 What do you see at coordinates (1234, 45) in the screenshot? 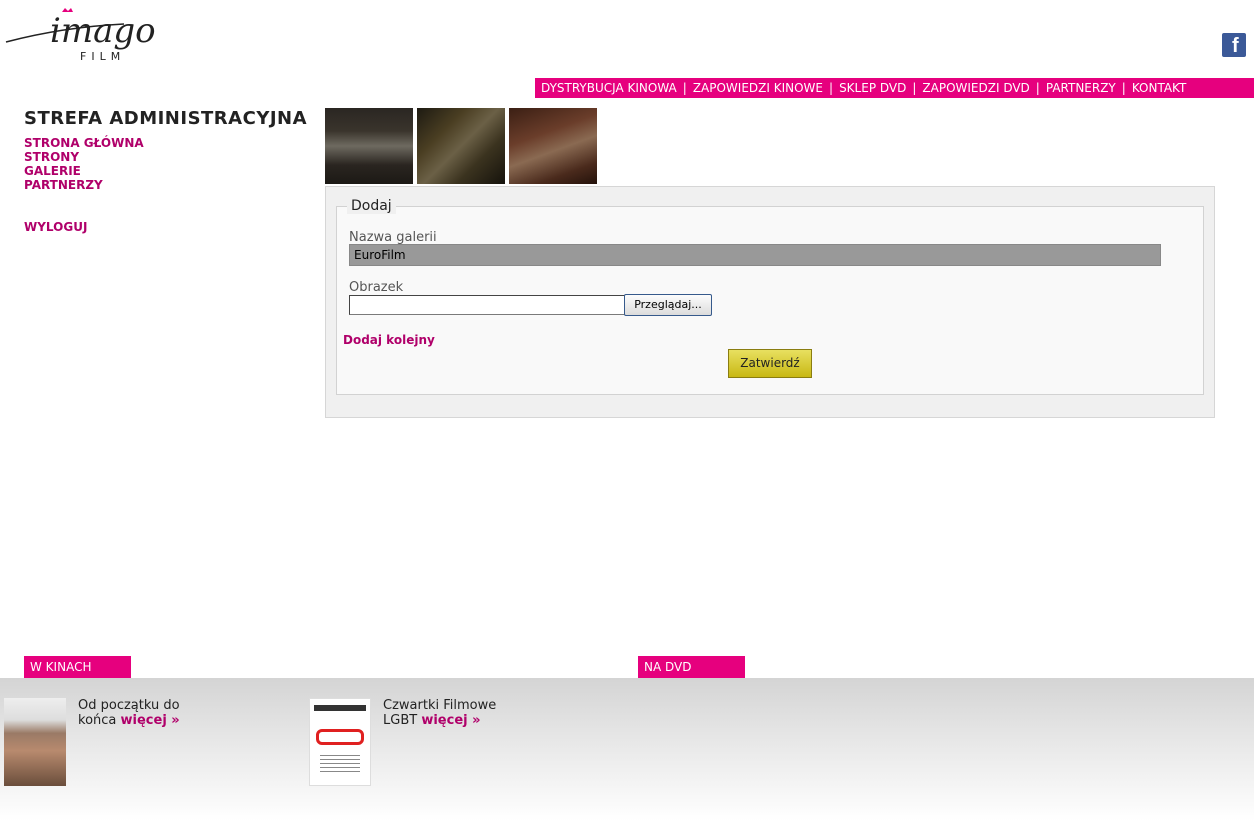
I see `facebook-icon: f` at bounding box center [1234, 45].